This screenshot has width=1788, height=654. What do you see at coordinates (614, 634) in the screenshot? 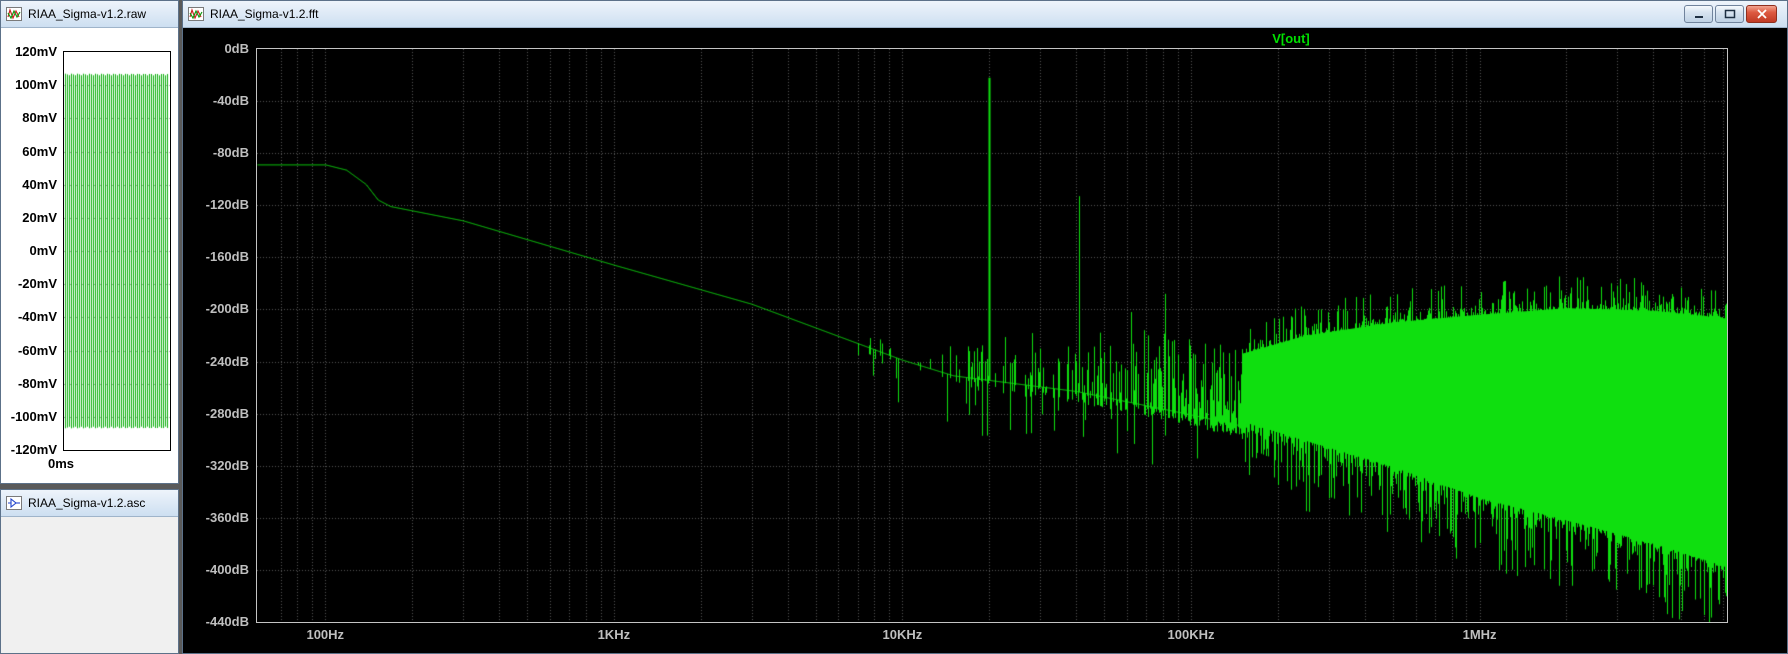
I see `fft-x-tick-label: 1KHz` at bounding box center [614, 634].